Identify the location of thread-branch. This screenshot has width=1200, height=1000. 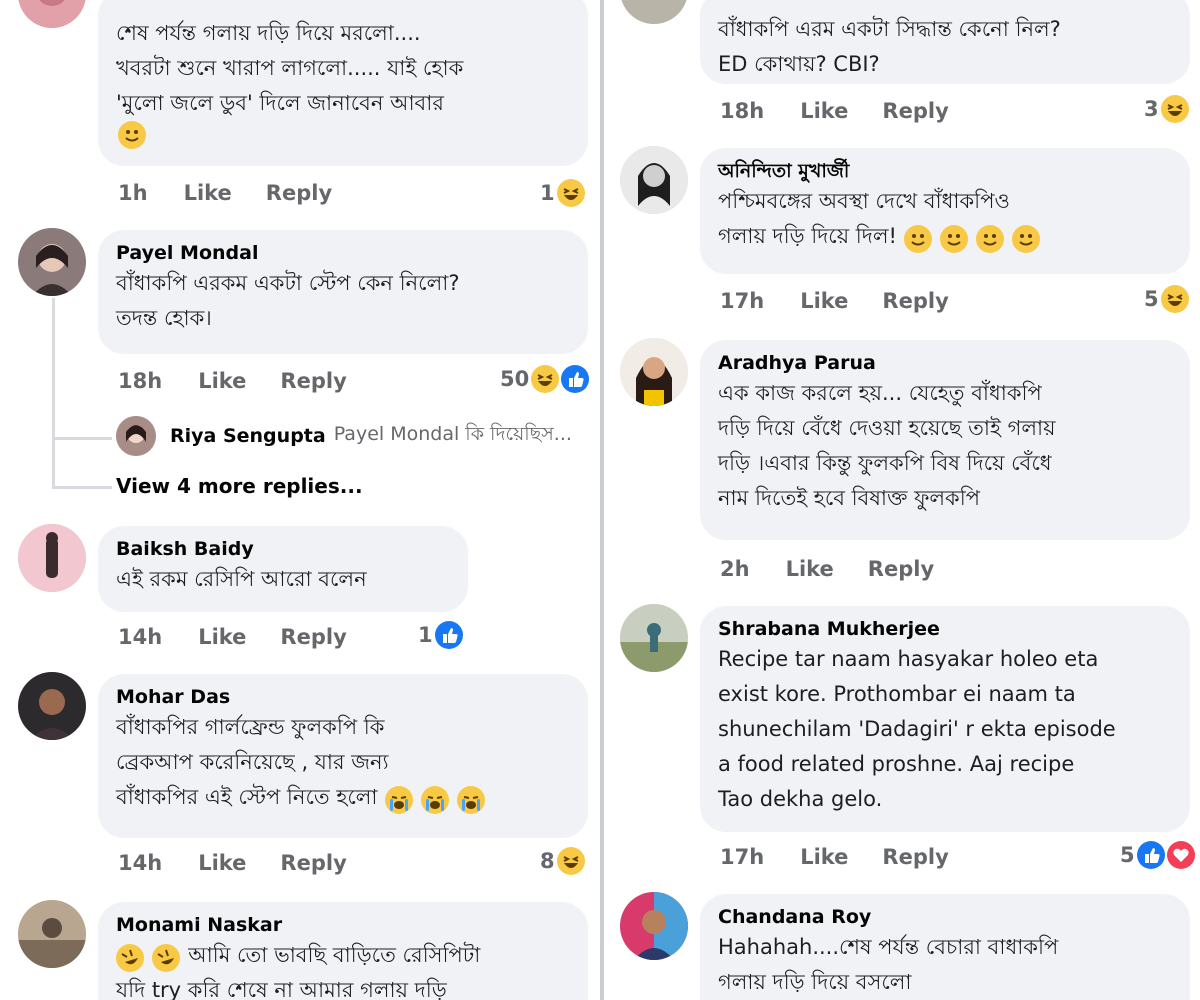
(82, 438).